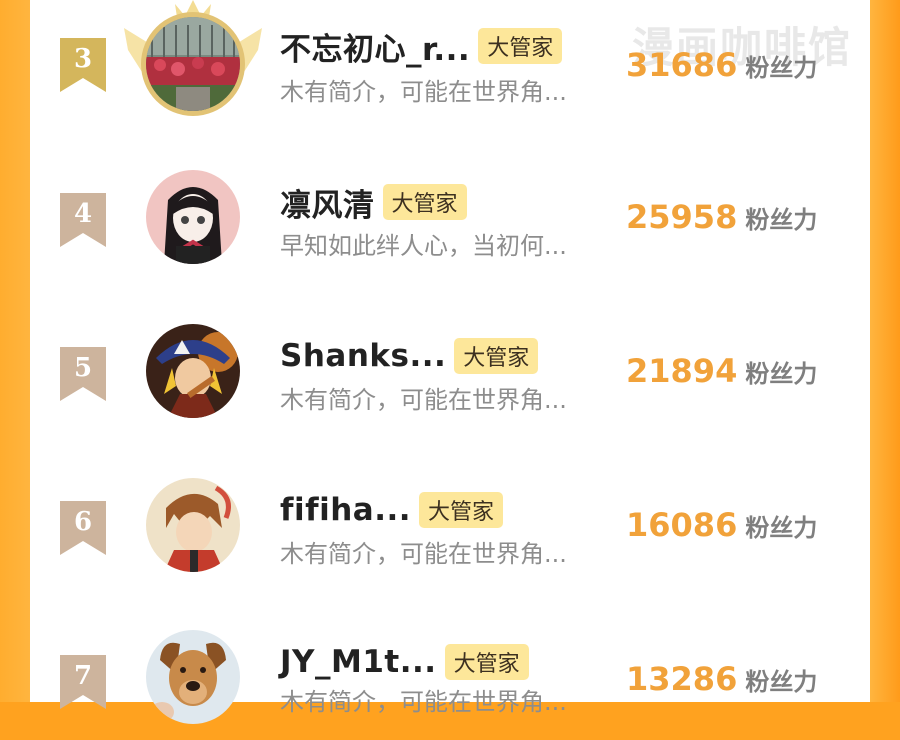  What do you see at coordinates (15, 351) in the screenshot?
I see `left-orange-border` at bounding box center [15, 351].